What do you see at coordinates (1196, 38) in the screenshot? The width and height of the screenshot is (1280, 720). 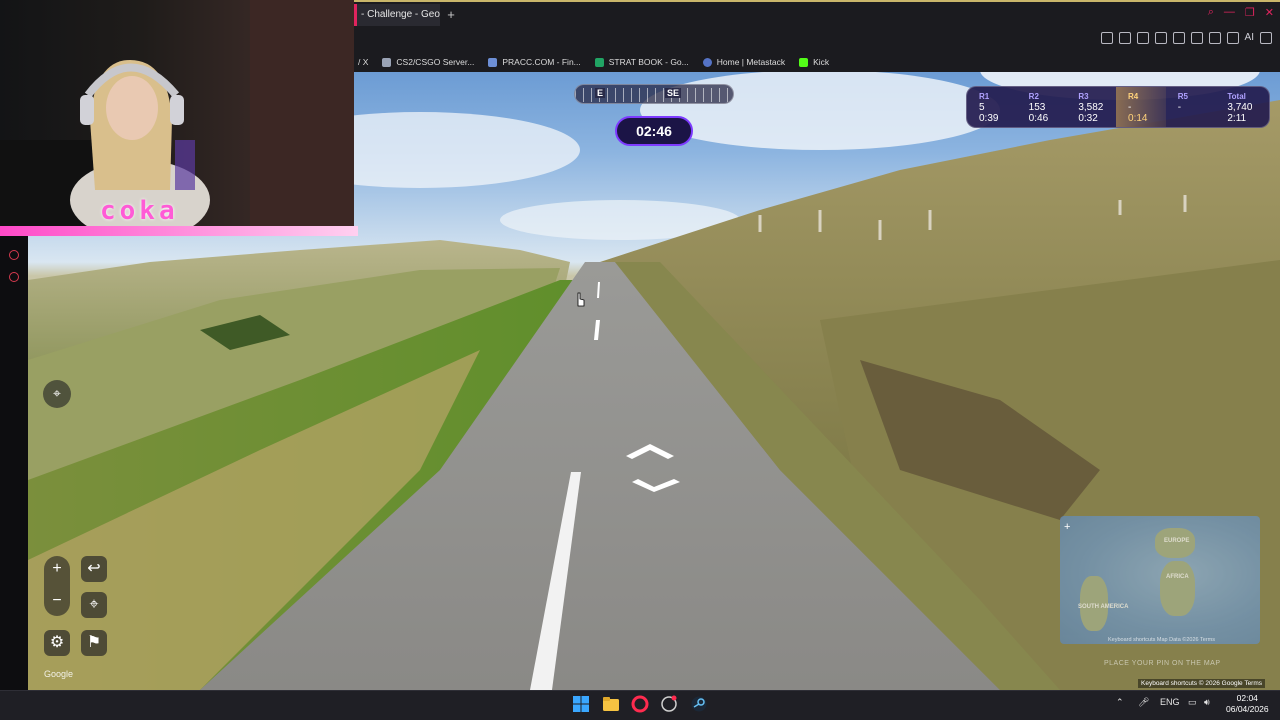 I see `extensions-icon` at bounding box center [1196, 38].